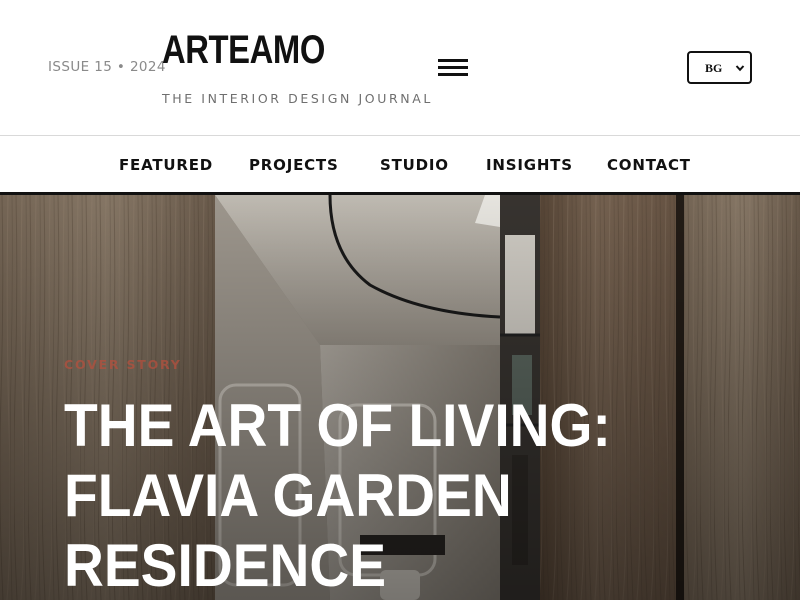 The height and width of the screenshot is (600, 800). I want to click on site-logo: ARTEAMO, so click(243, 50).